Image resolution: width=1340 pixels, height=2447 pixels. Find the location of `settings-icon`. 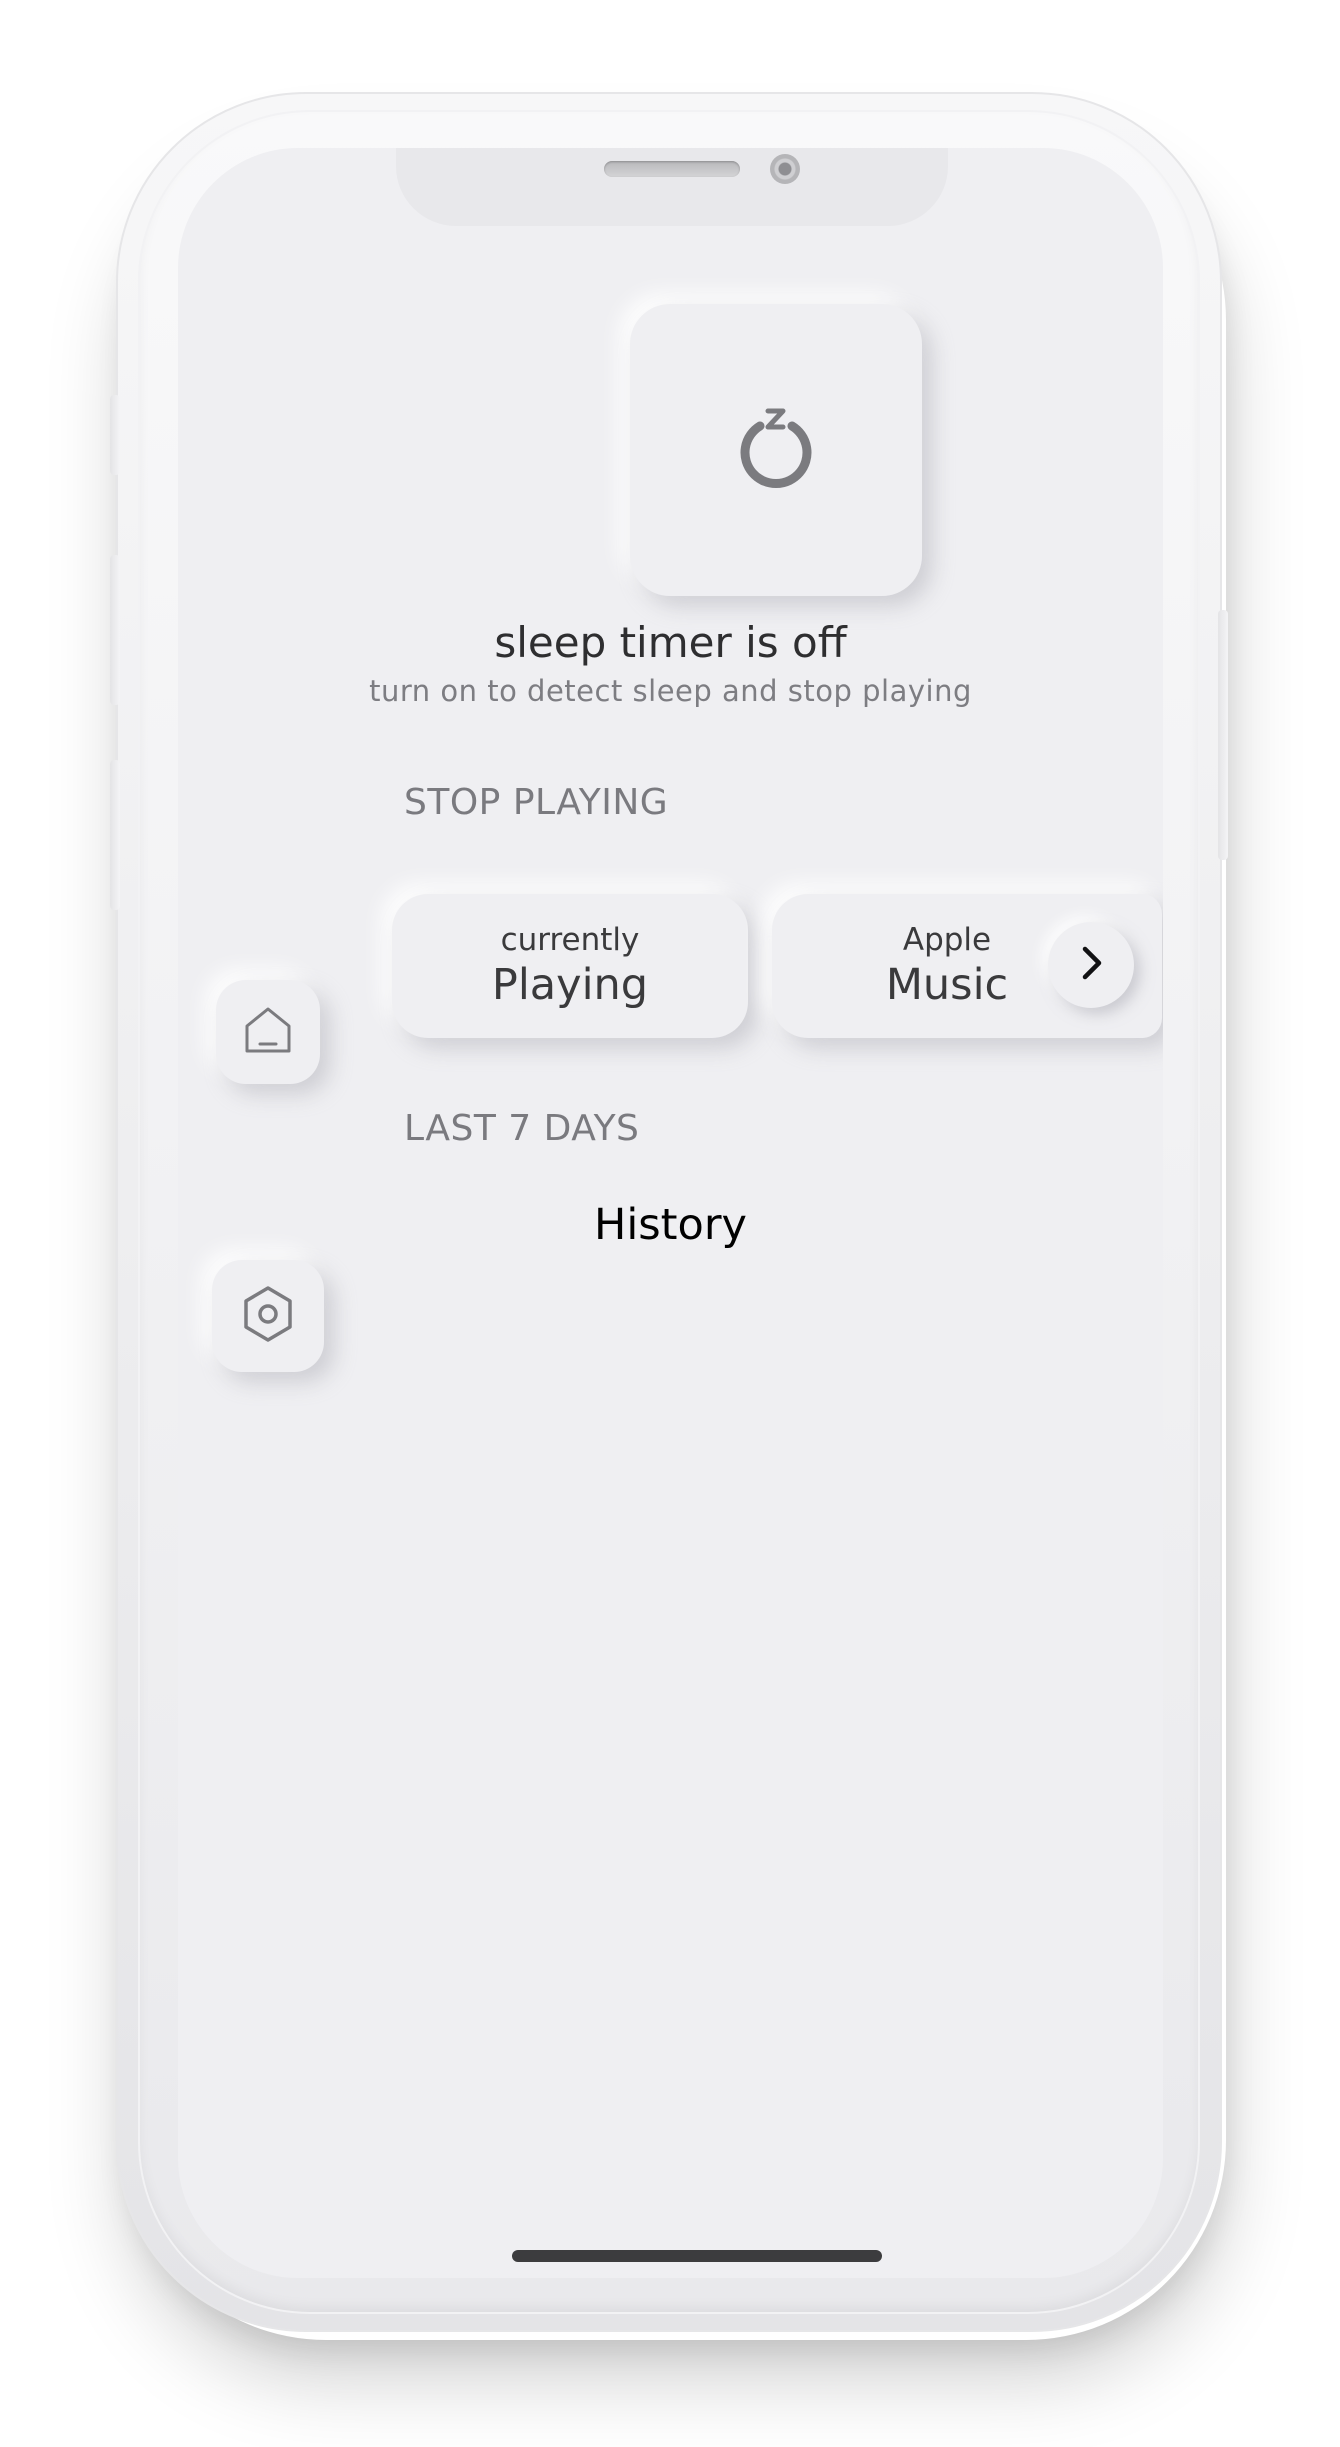

settings-icon is located at coordinates (268, 1316).